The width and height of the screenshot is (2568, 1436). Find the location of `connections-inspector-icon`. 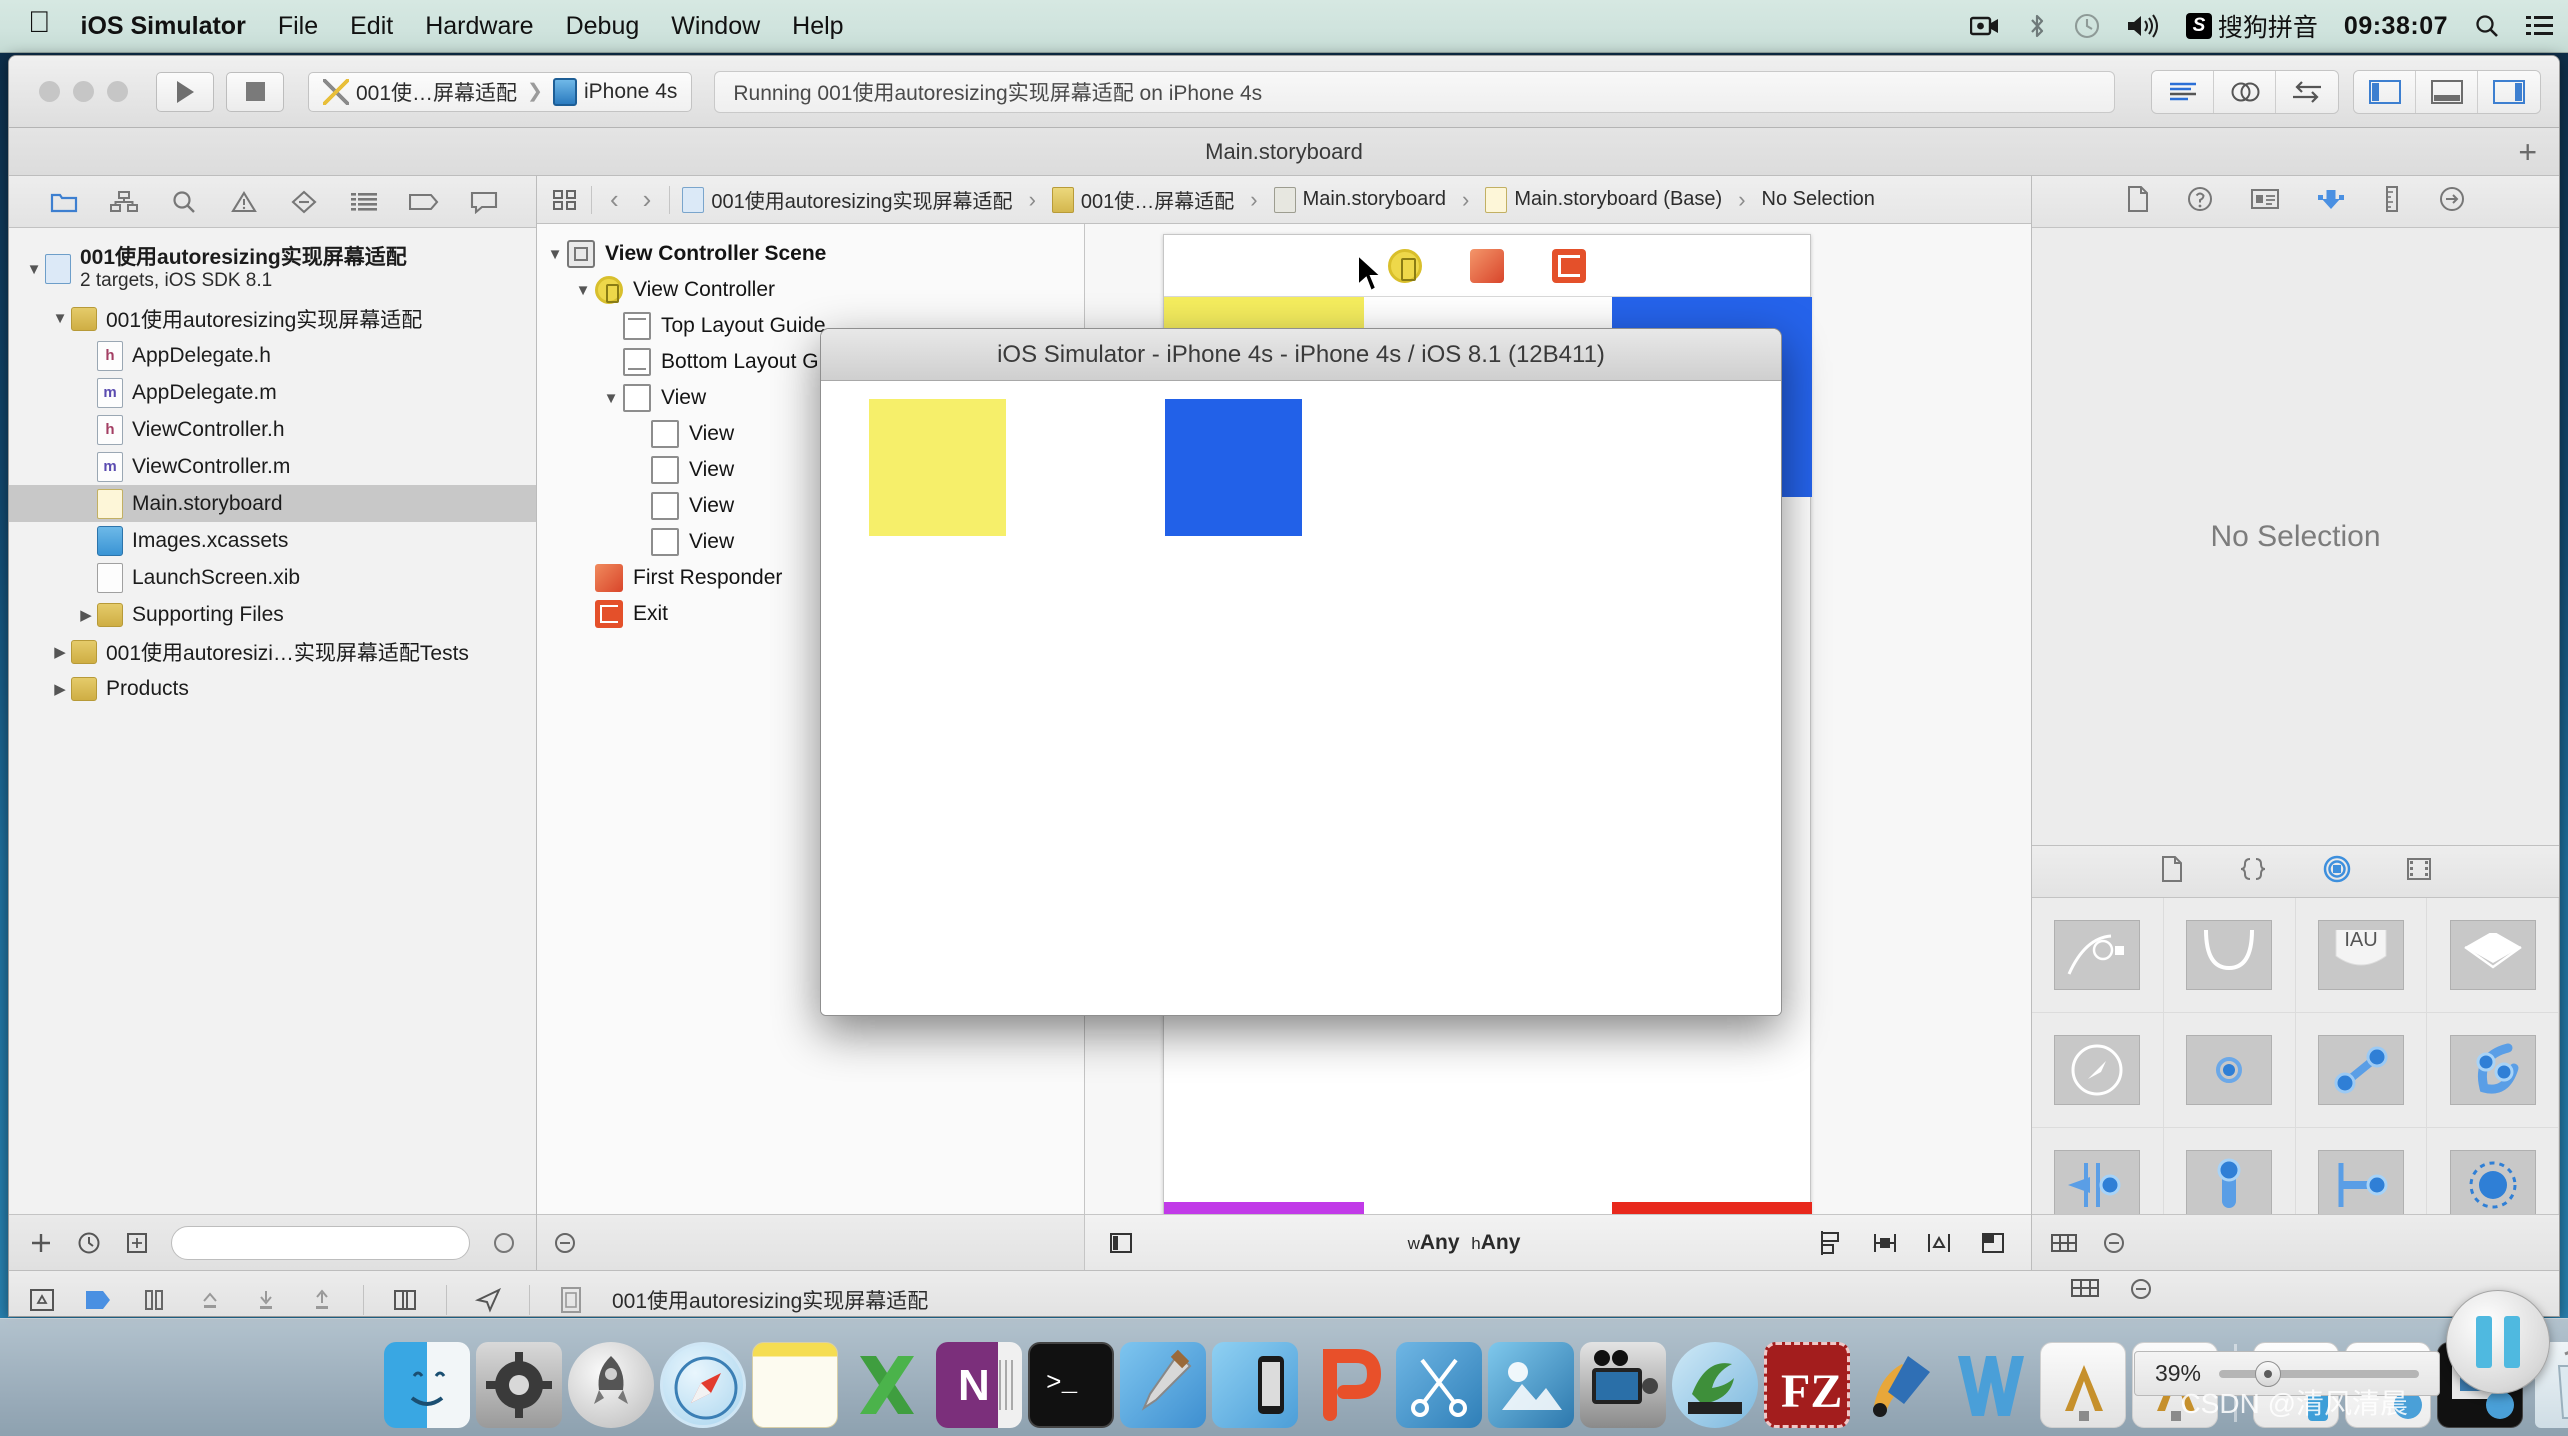

connections-inspector-icon is located at coordinates (2452, 201).